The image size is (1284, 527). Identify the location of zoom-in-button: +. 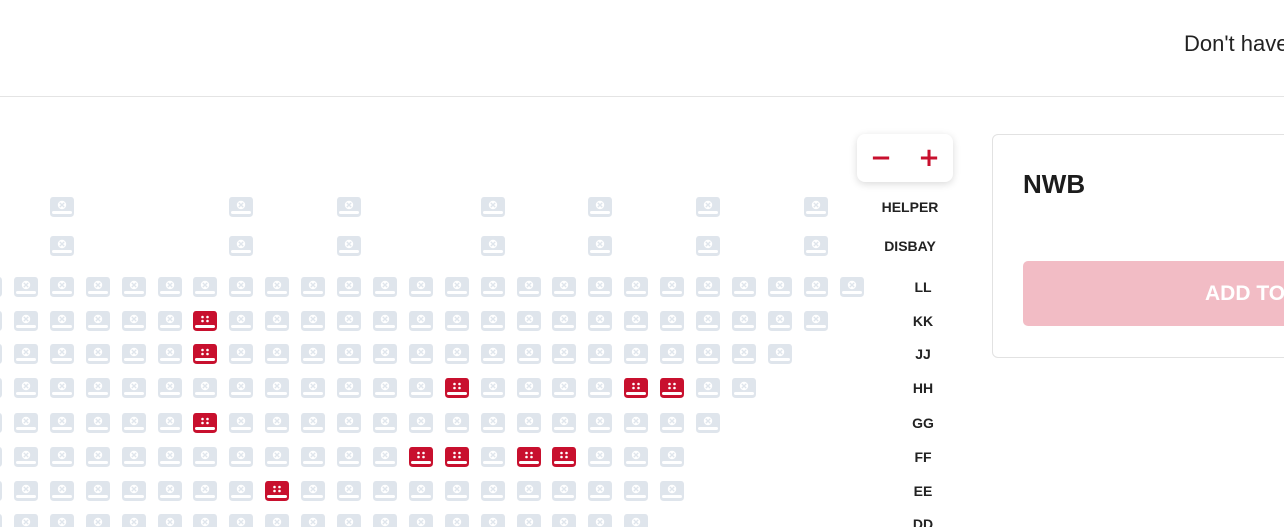
(929, 158).